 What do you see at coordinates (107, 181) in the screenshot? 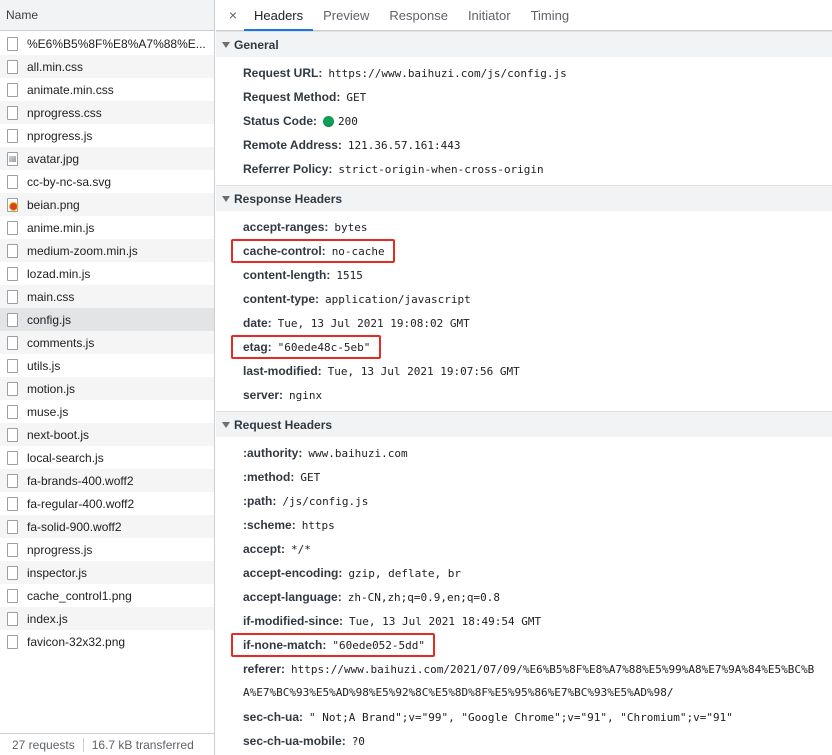
I see `request-row: cc-by-nc-sa.svg` at bounding box center [107, 181].